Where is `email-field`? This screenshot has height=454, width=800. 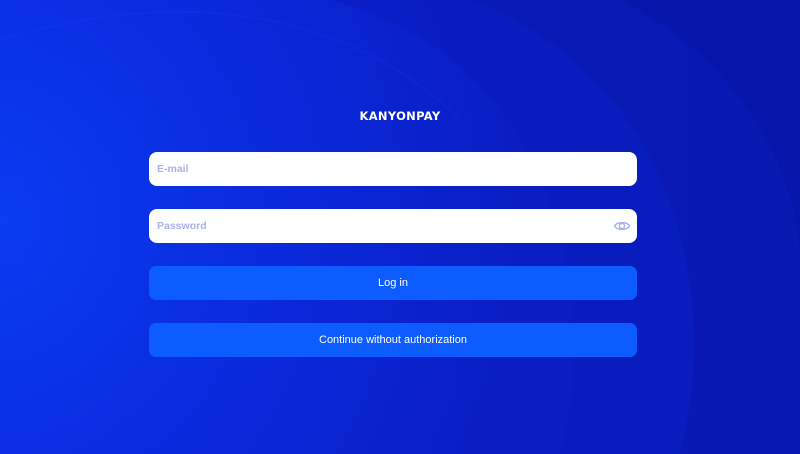
email-field is located at coordinates (393, 169).